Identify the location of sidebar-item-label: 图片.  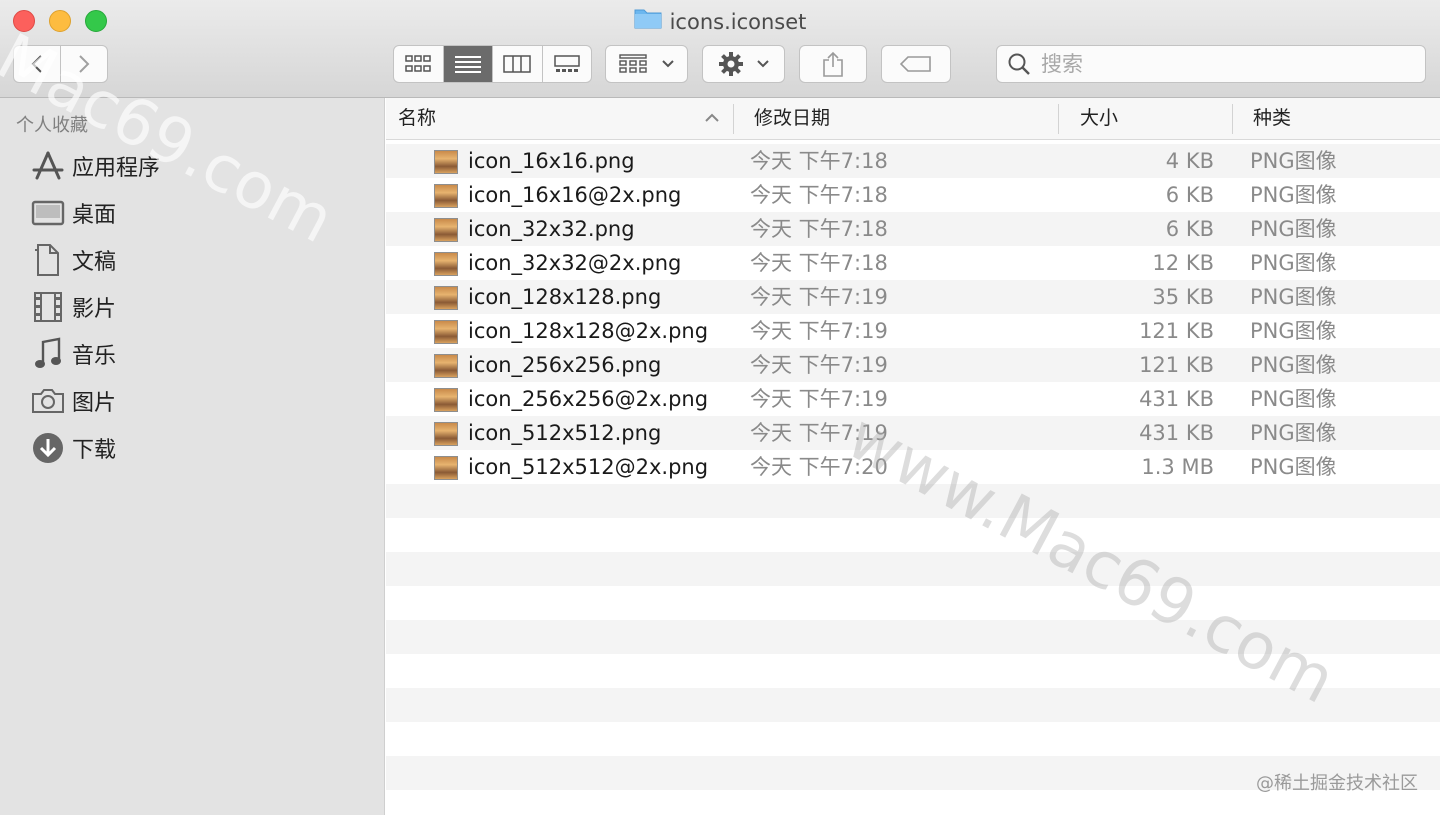
(94, 403).